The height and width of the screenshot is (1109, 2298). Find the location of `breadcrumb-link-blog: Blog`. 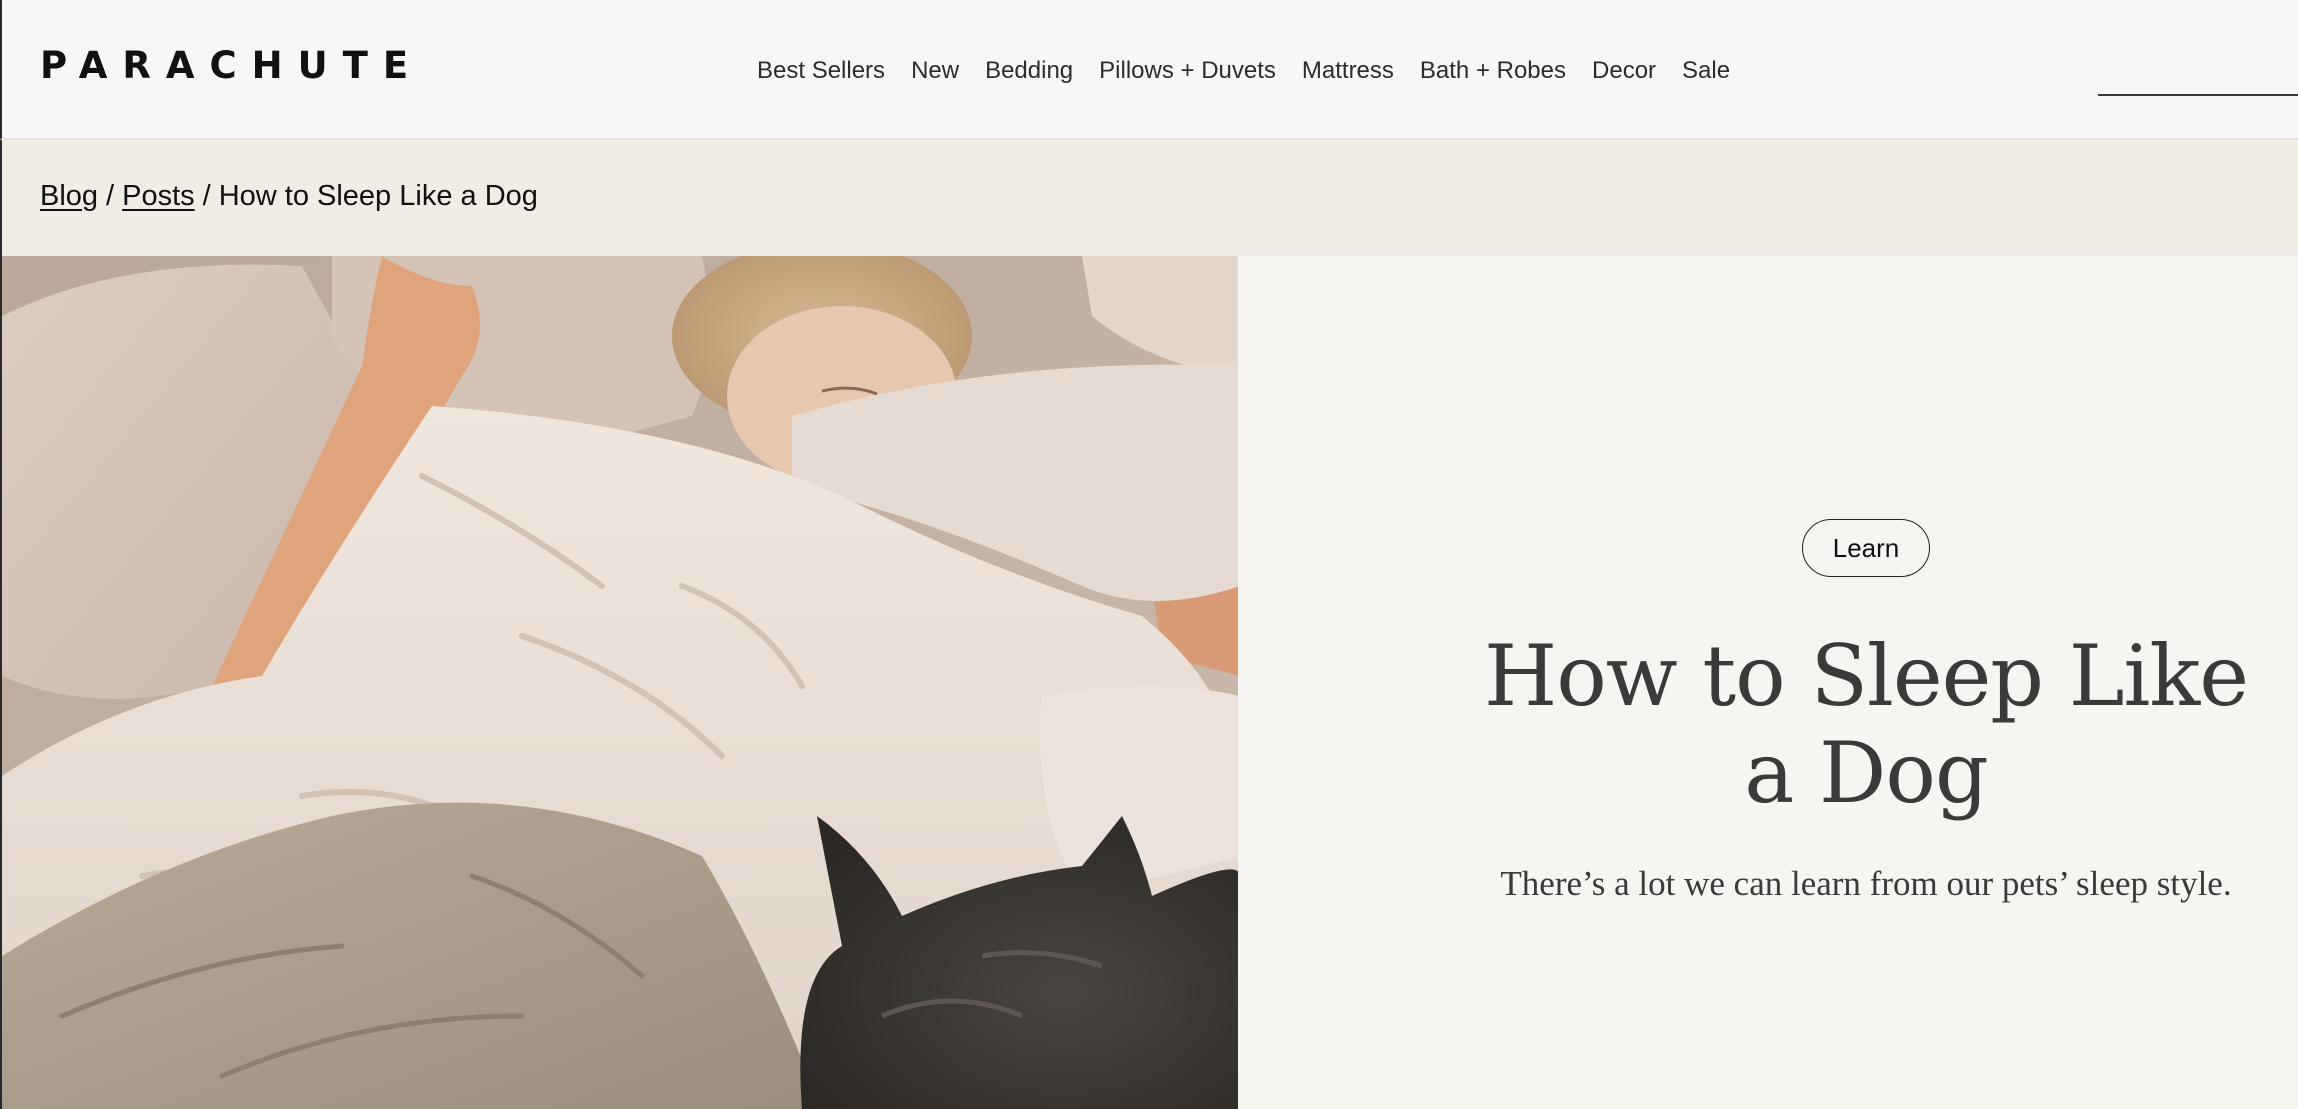

breadcrumb-link-blog: Blog is located at coordinates (69, 196).